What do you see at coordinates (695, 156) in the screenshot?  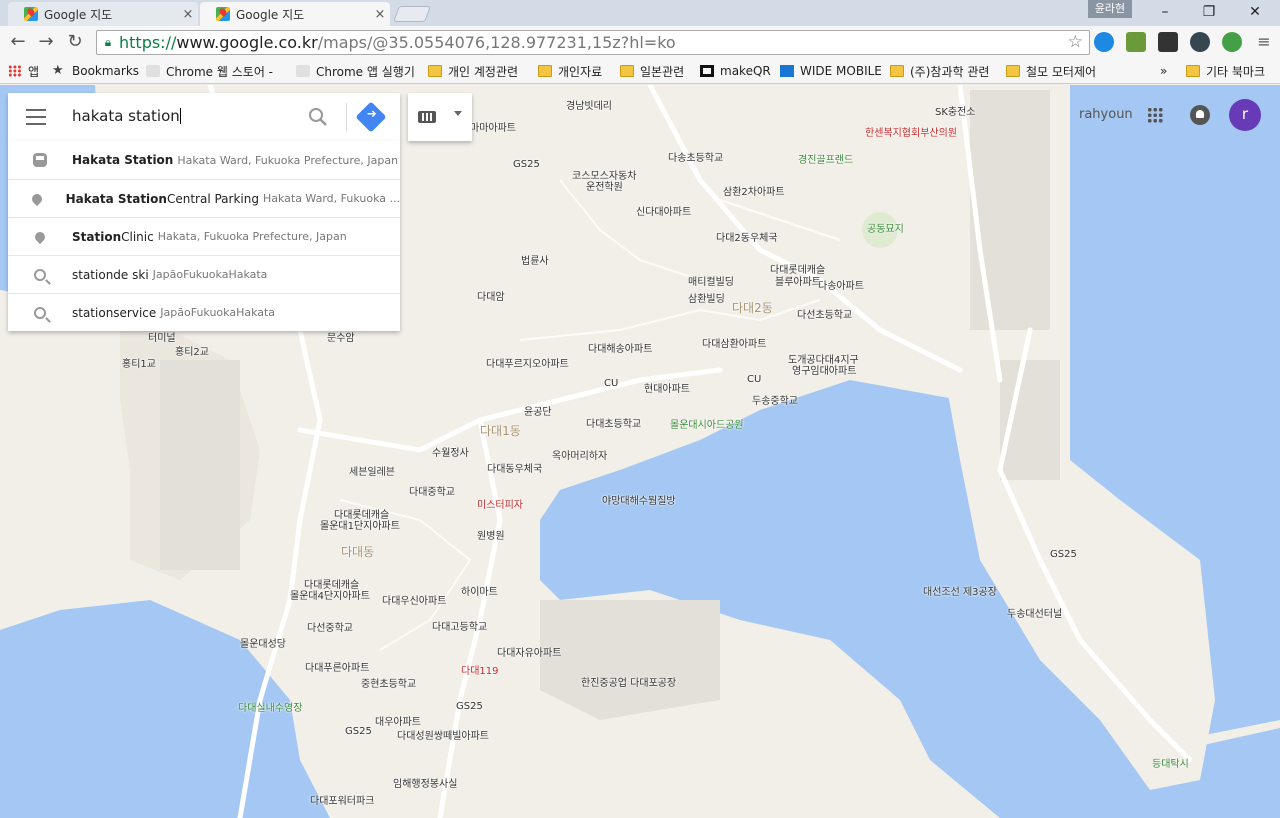 I see `map-label: 다송초등학교` at bounding box center [695, 156].